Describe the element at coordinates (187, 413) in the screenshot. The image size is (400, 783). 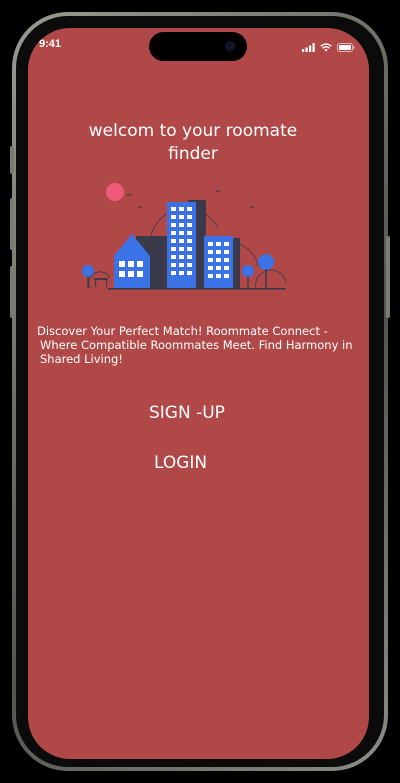
I see `signup-button: SIGN -UP` at that location.